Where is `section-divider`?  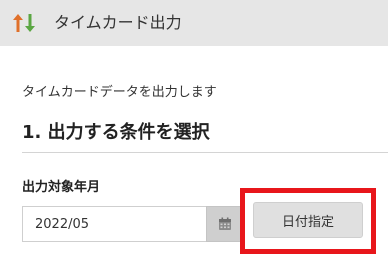 section-divider is located at coordinates (205, 152).